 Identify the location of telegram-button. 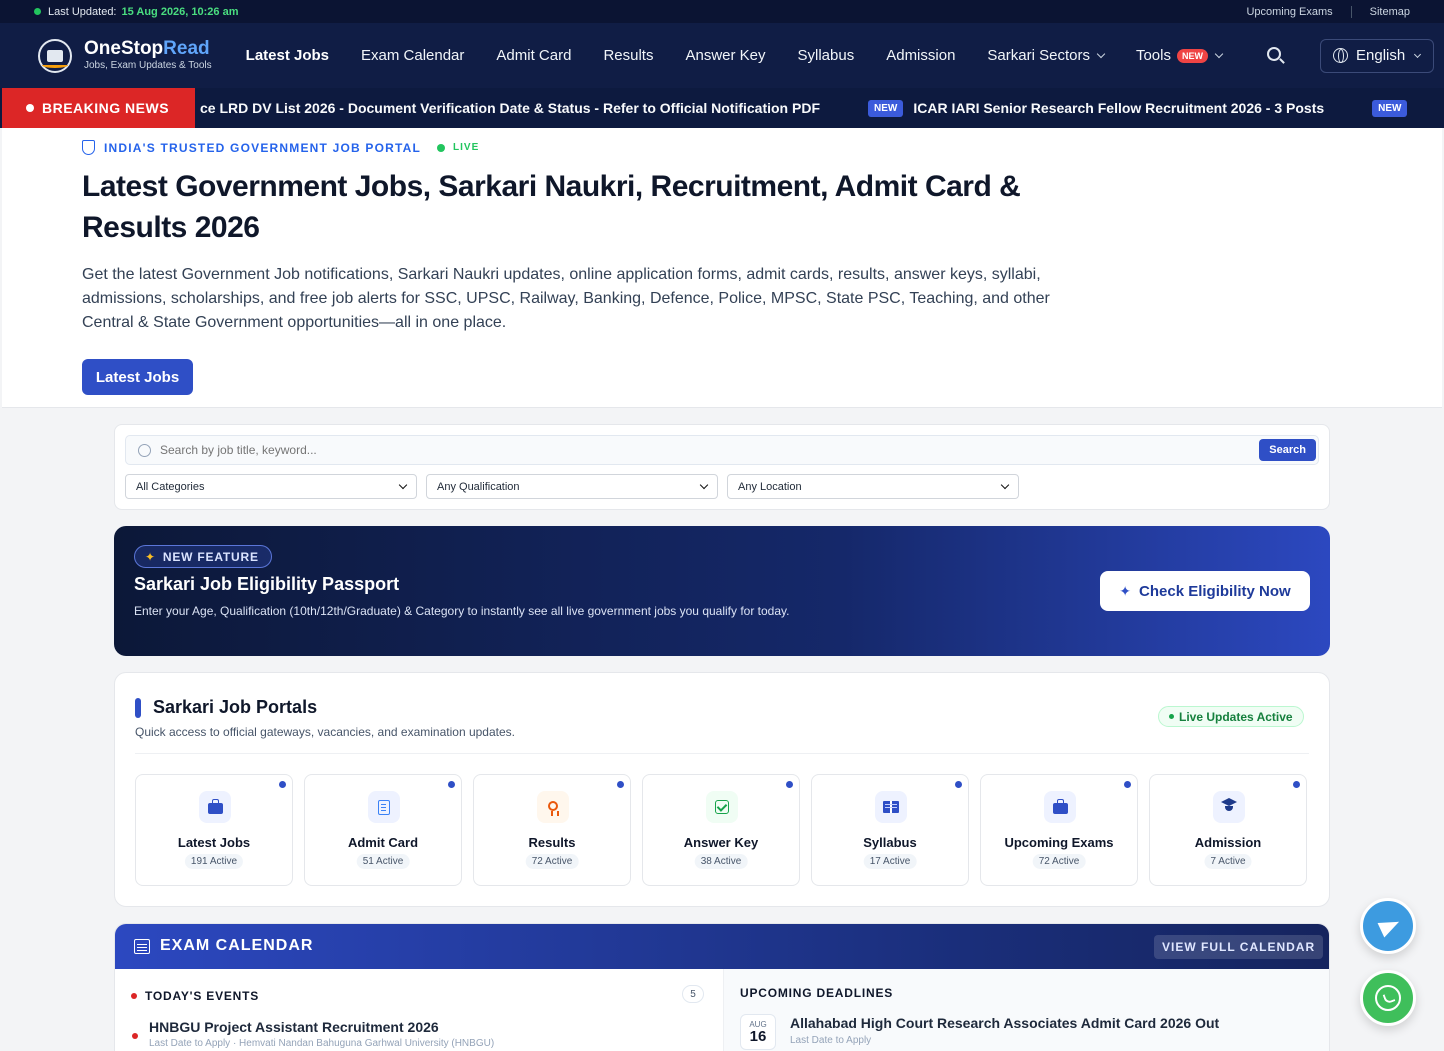
(1388, 926).